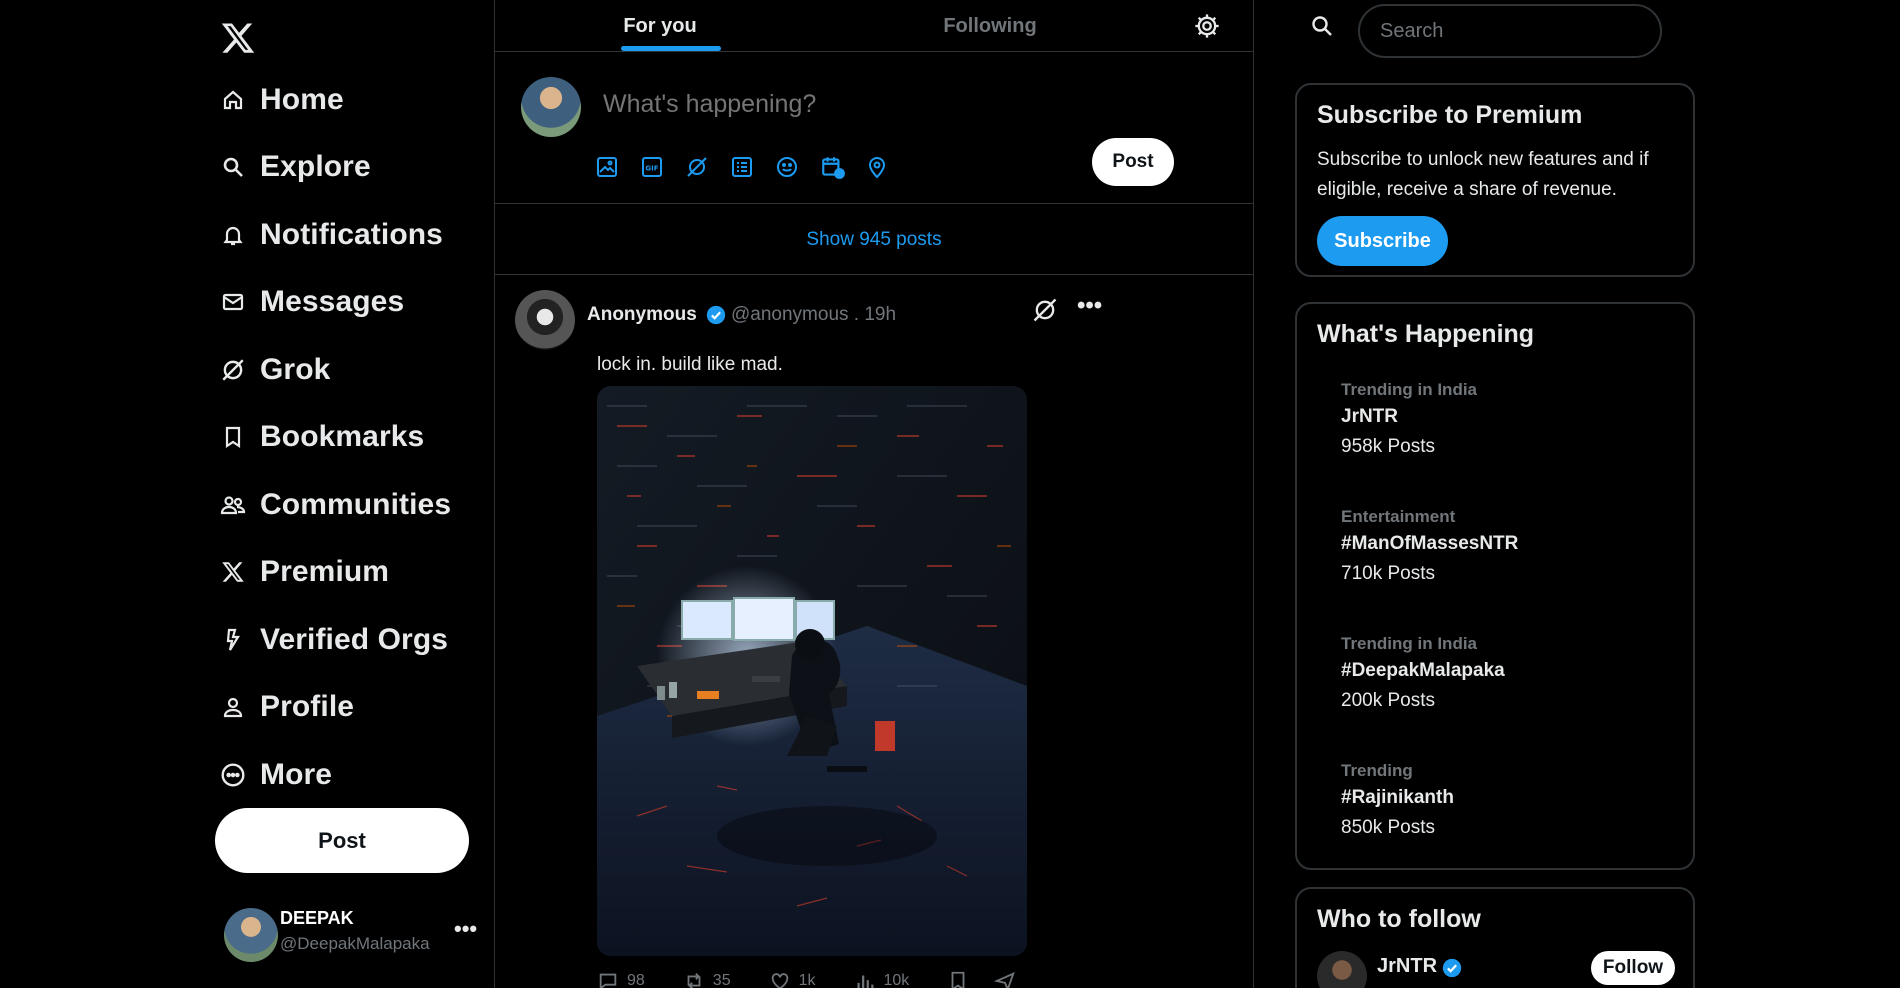 The width and height of the screenshot is (1900, 988). I want to click on subscribe-button: Subscribe, so click(1382, 241).